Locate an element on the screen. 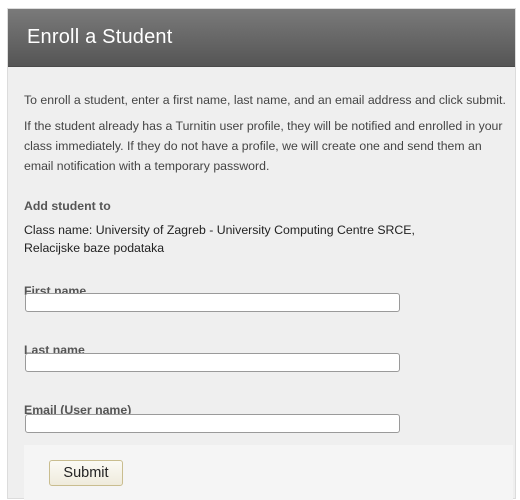 Image resolution: width=520 pixels, height=500 pixels. email-input is located at coordinates (212, 423).